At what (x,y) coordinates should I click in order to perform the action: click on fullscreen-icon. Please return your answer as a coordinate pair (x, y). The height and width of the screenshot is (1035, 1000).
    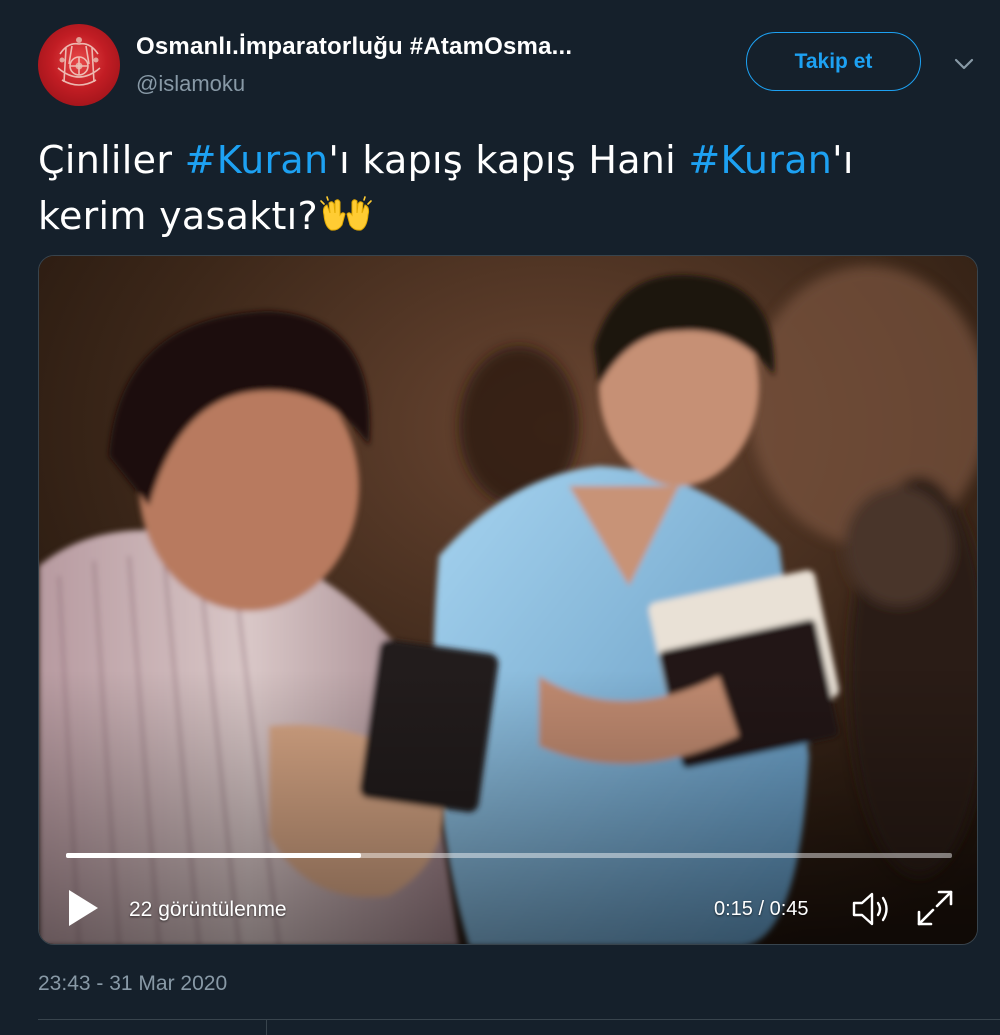
    Looking at the image, I should click on (935, 908).